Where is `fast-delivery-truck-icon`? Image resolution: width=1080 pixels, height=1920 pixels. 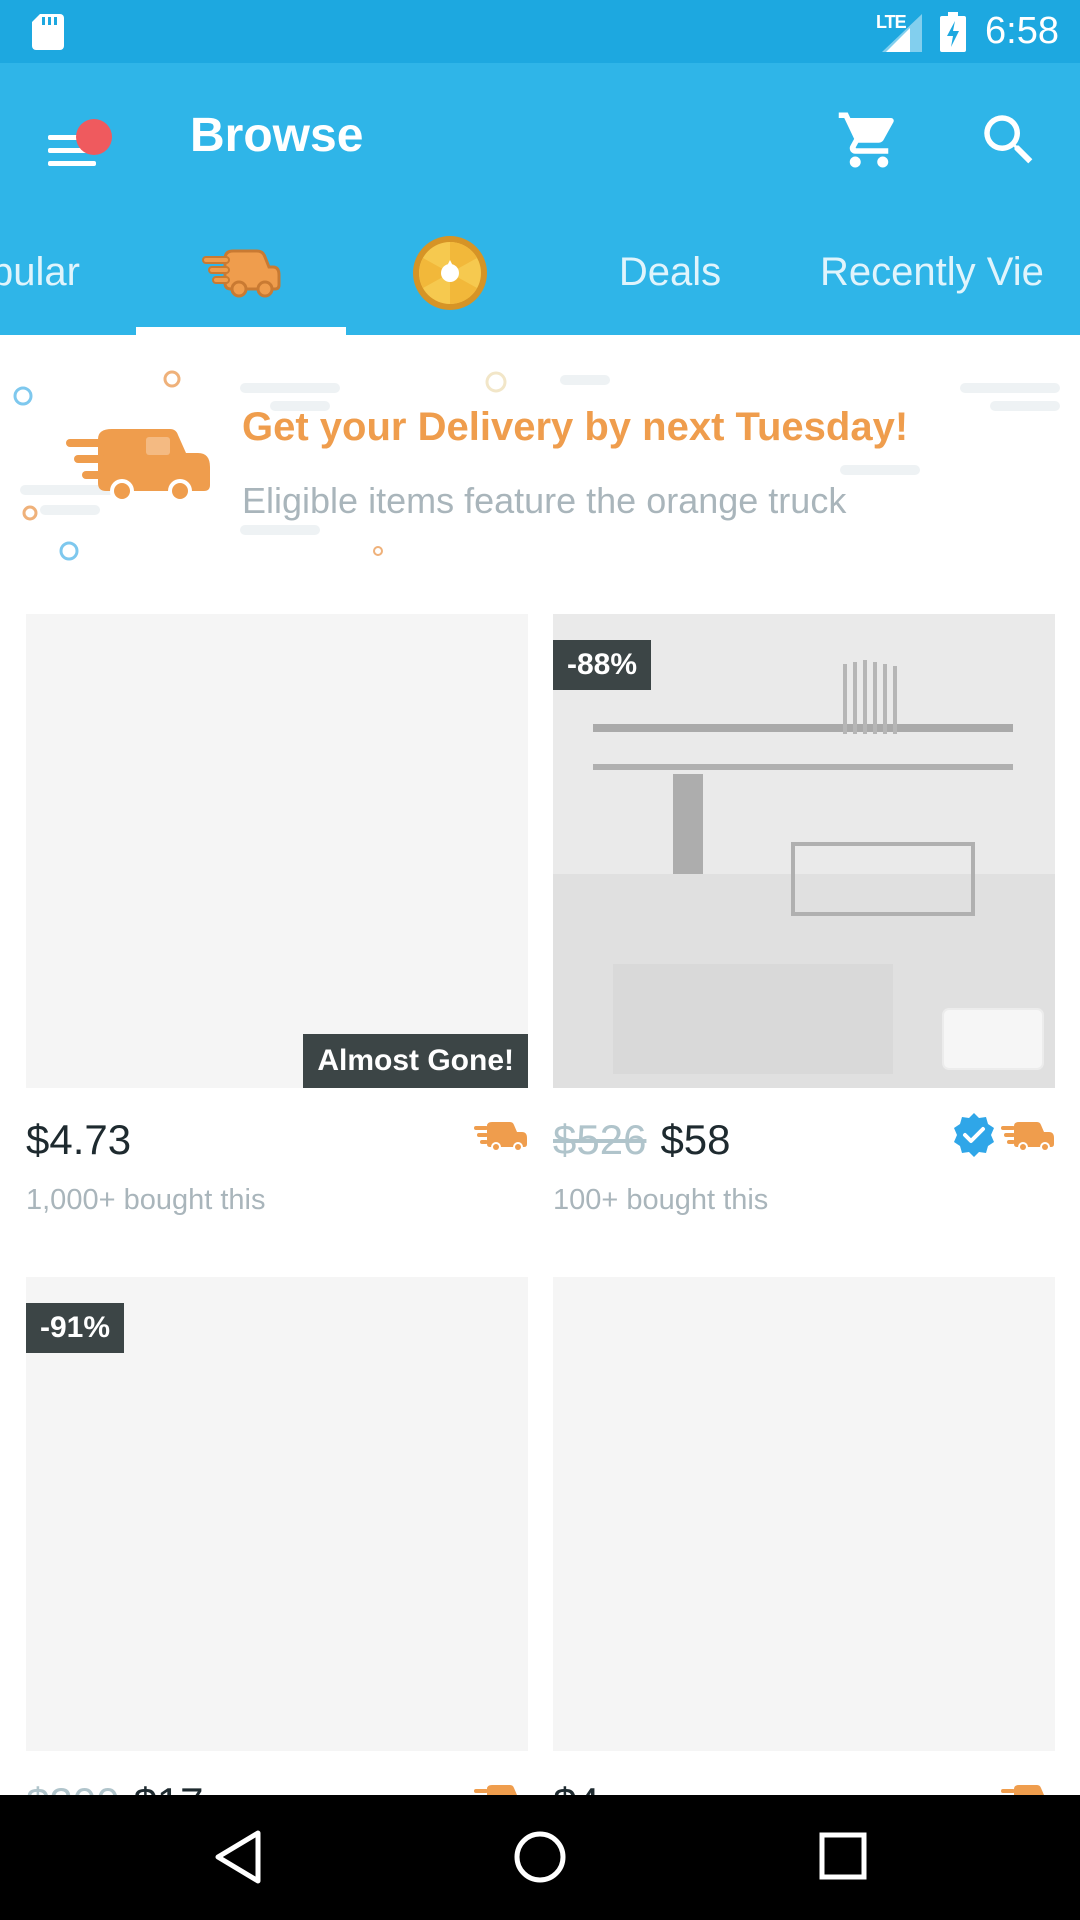
fast-delivery-truck-icon is located at coordinates (241, 273).